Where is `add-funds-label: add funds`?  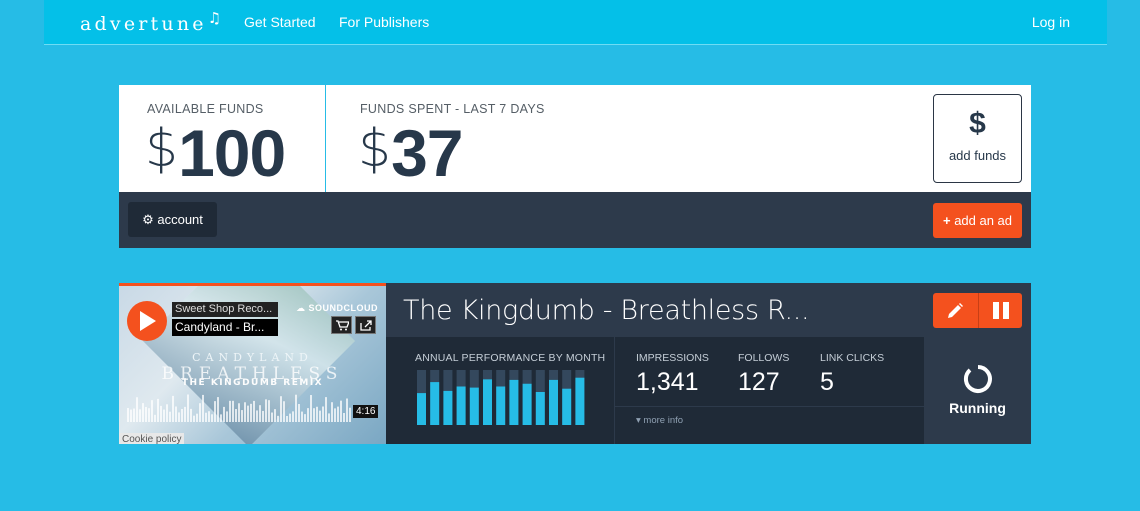
add-funds-label: add funds is located at coordinates (977, 155).